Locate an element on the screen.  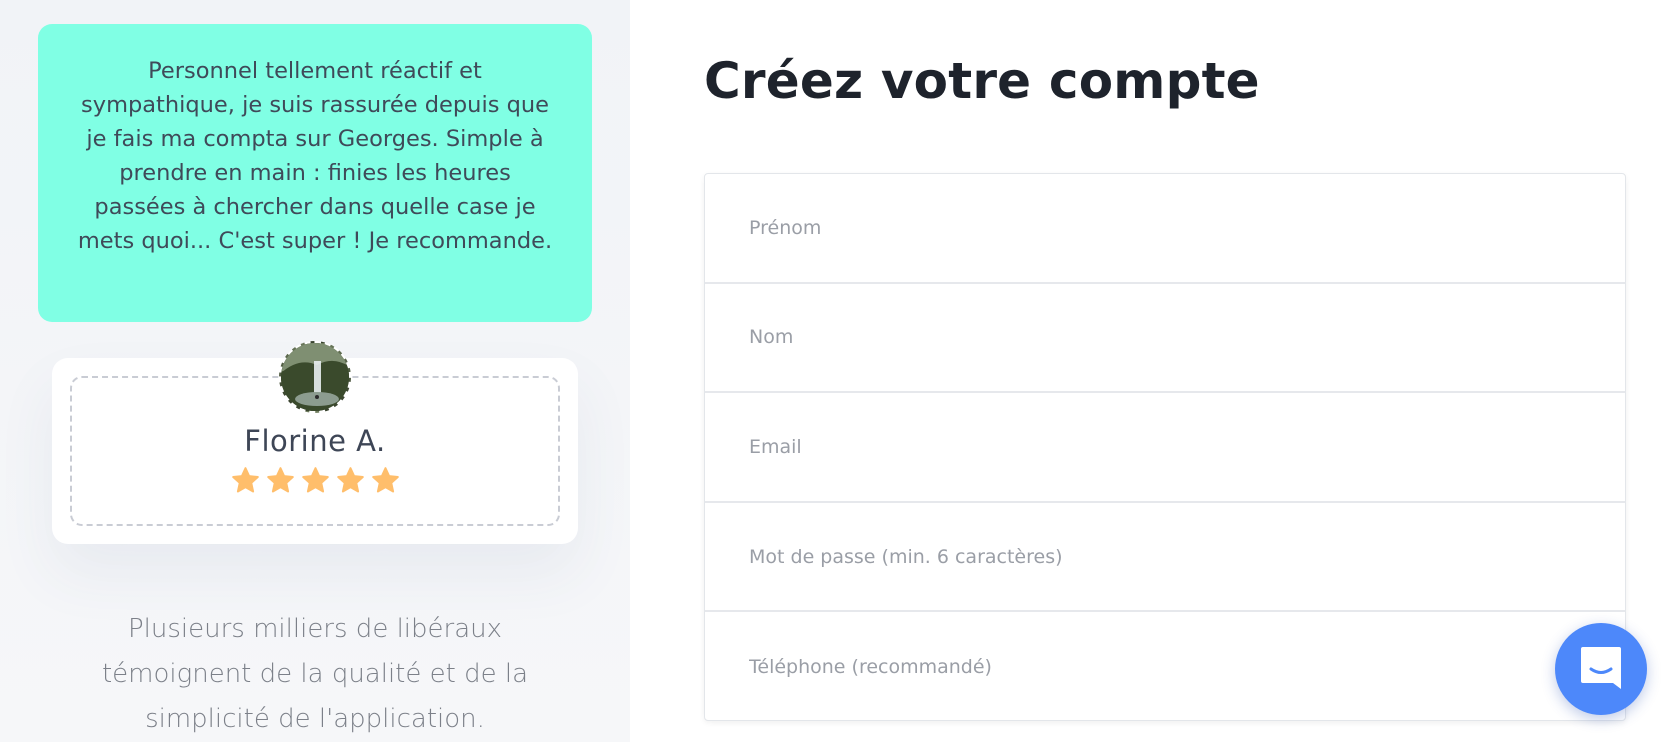
email-row is located at coordinates (1165, 448).